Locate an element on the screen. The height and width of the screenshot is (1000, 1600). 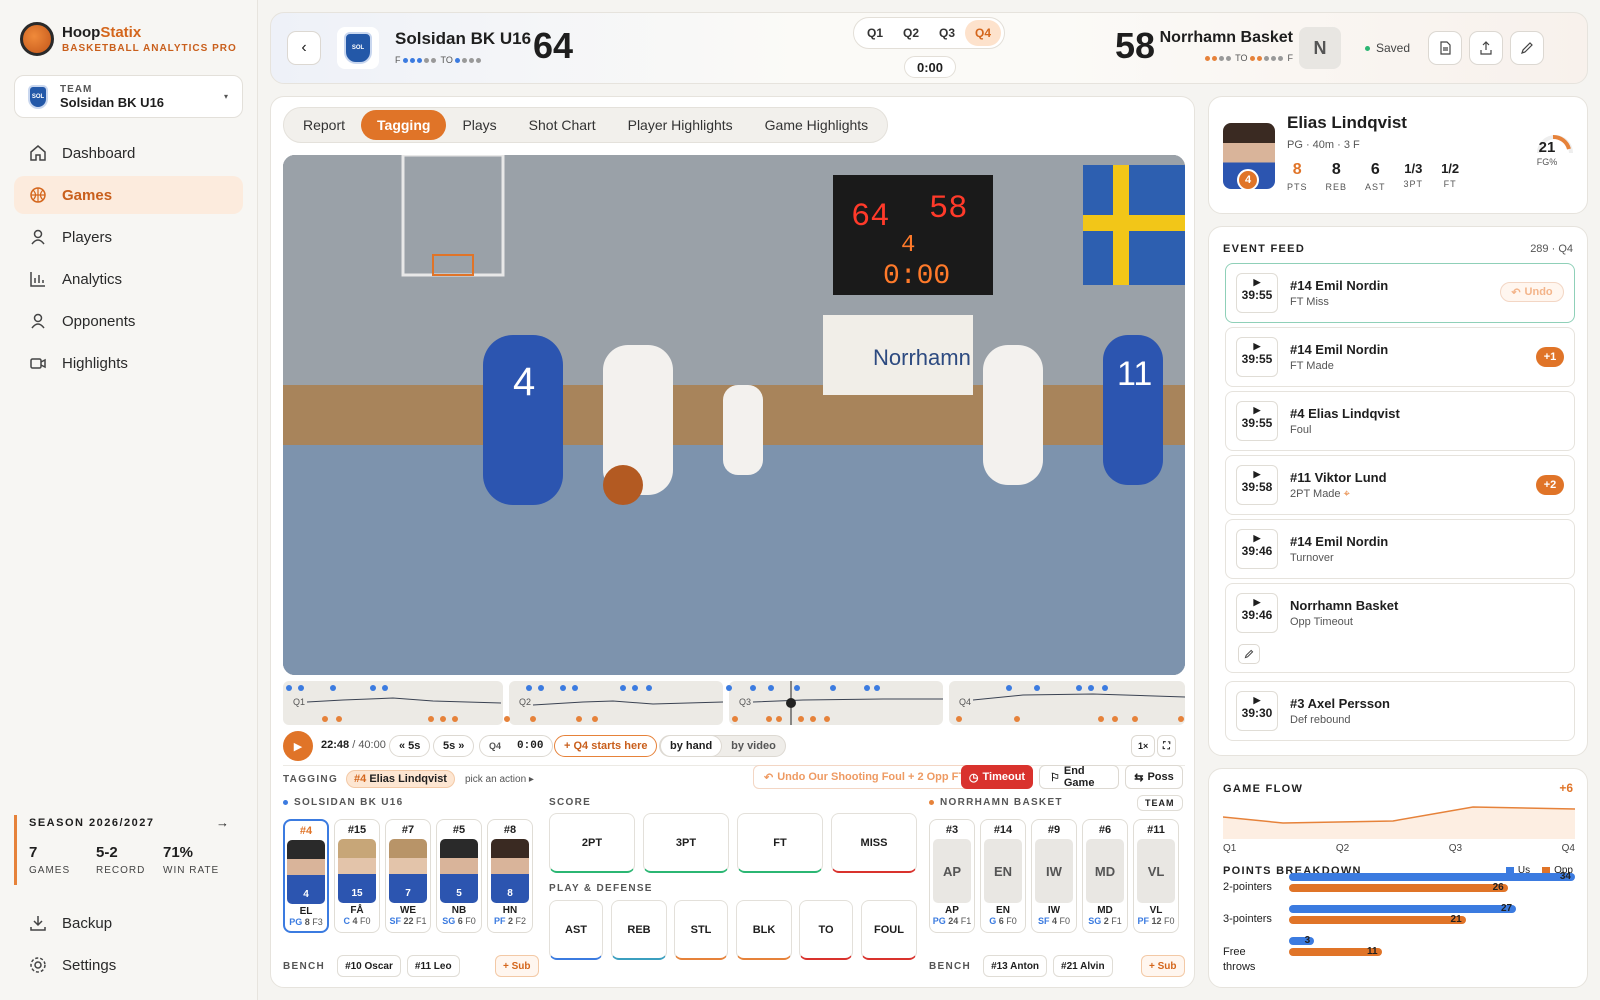
basketball-icon is located at coordinates (38, 195).